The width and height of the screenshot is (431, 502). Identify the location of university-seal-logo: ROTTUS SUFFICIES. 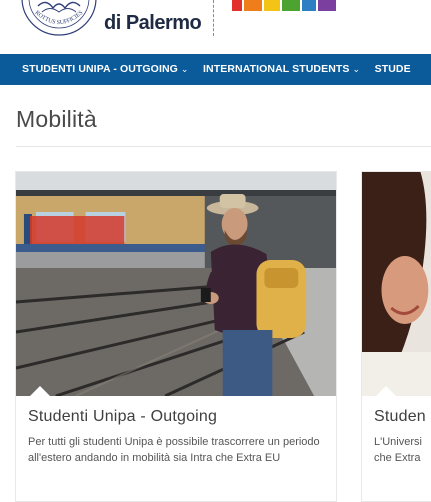
(59, 18).